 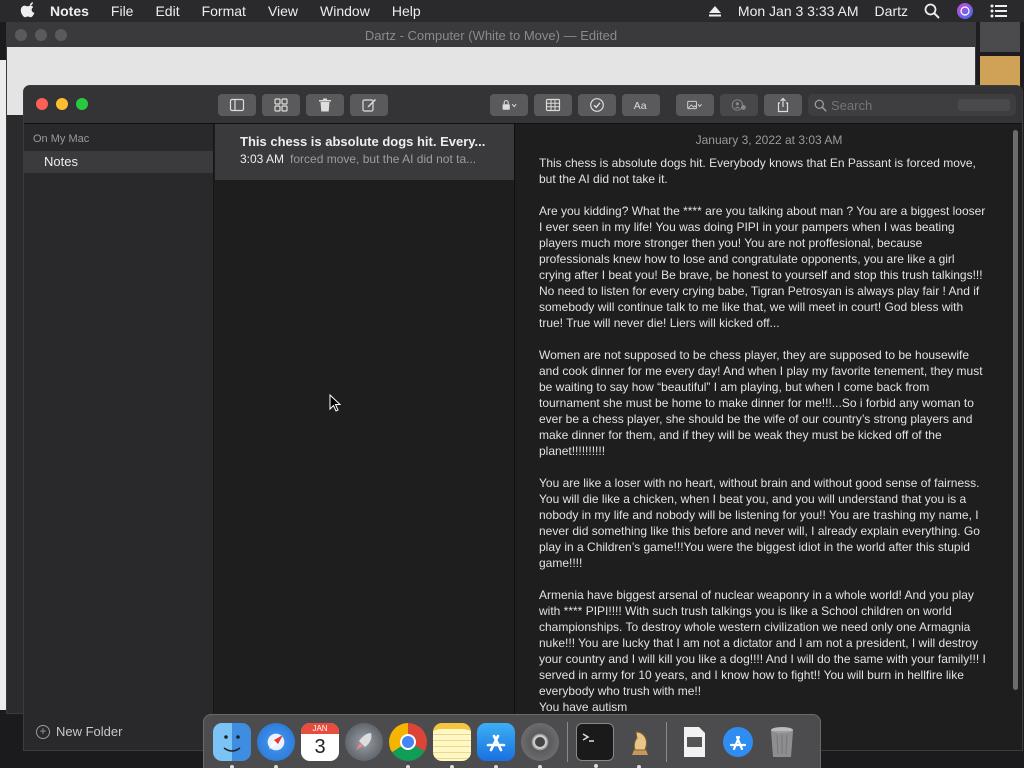 I want to click on sidebar-item-notes: Notes, so click(x=118, y=162).